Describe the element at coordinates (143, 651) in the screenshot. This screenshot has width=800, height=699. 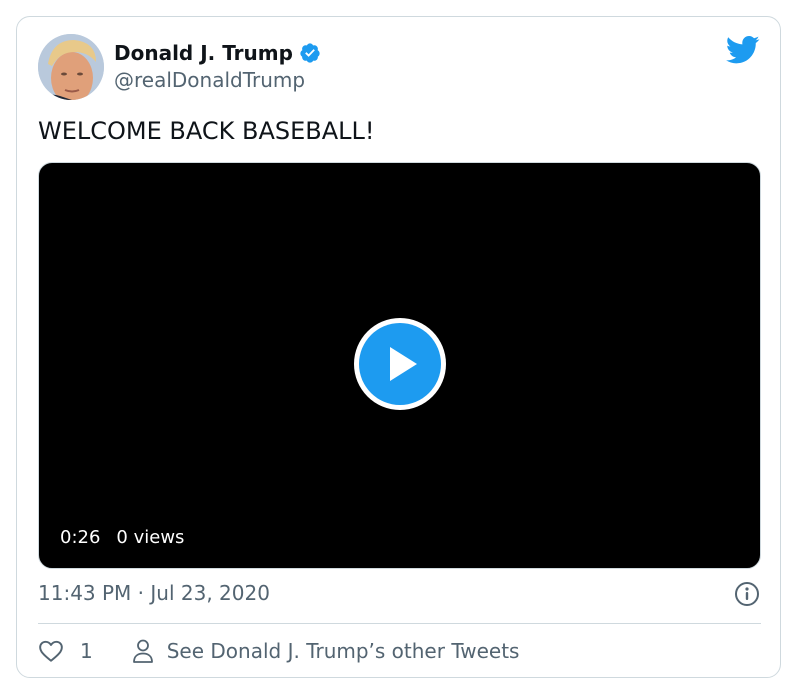
I see `person-icon` at that location.